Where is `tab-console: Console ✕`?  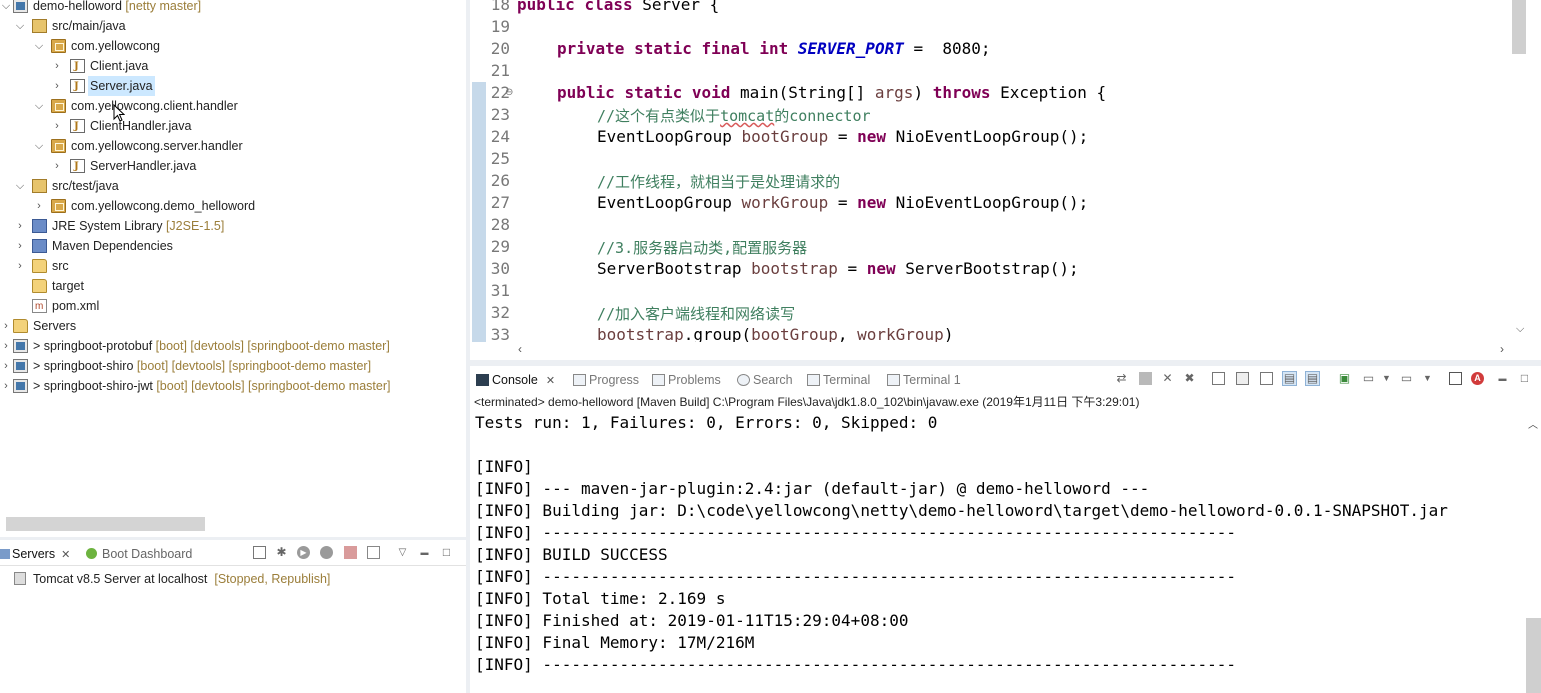
tab-console: Console ✕ is located at coordinates (515, 380).